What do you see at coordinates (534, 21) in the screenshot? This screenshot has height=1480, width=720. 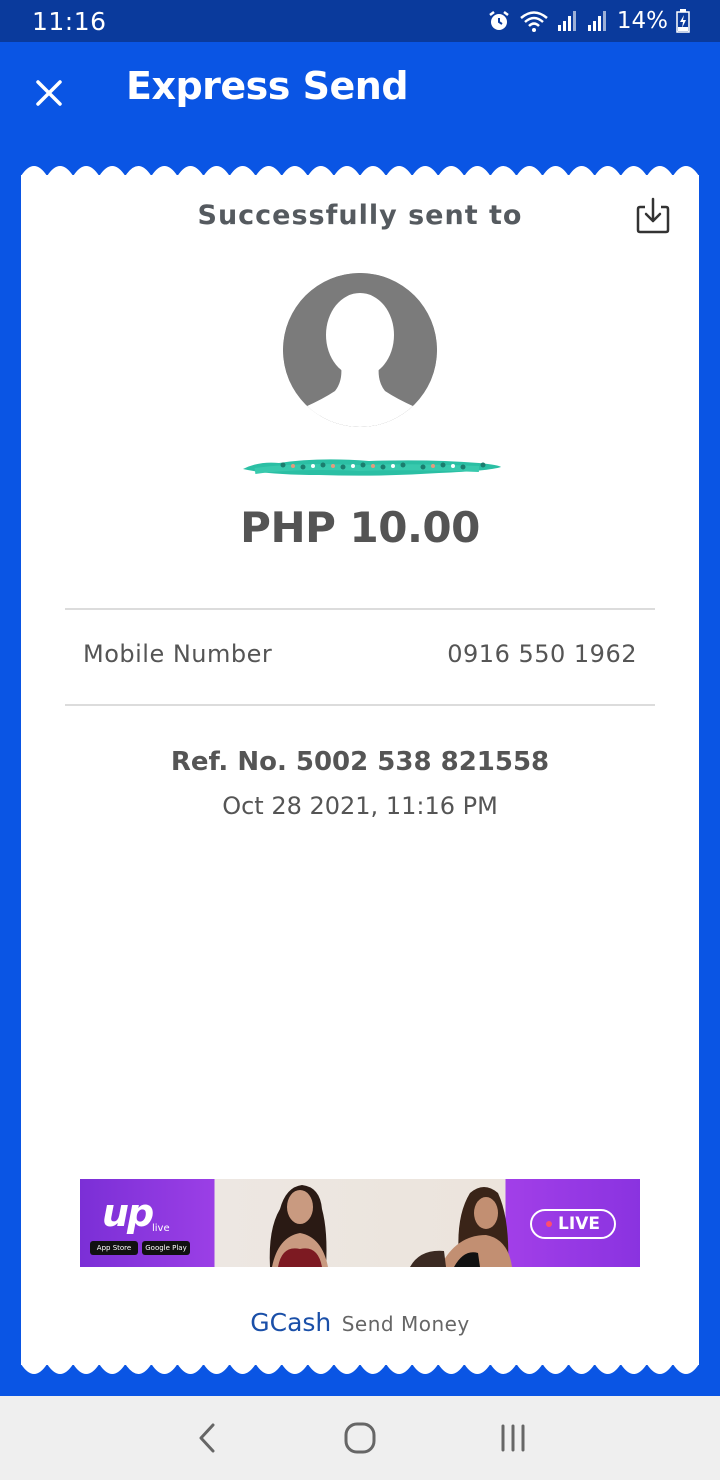 I see `wifi-icon` at bounding box center [534, 21].